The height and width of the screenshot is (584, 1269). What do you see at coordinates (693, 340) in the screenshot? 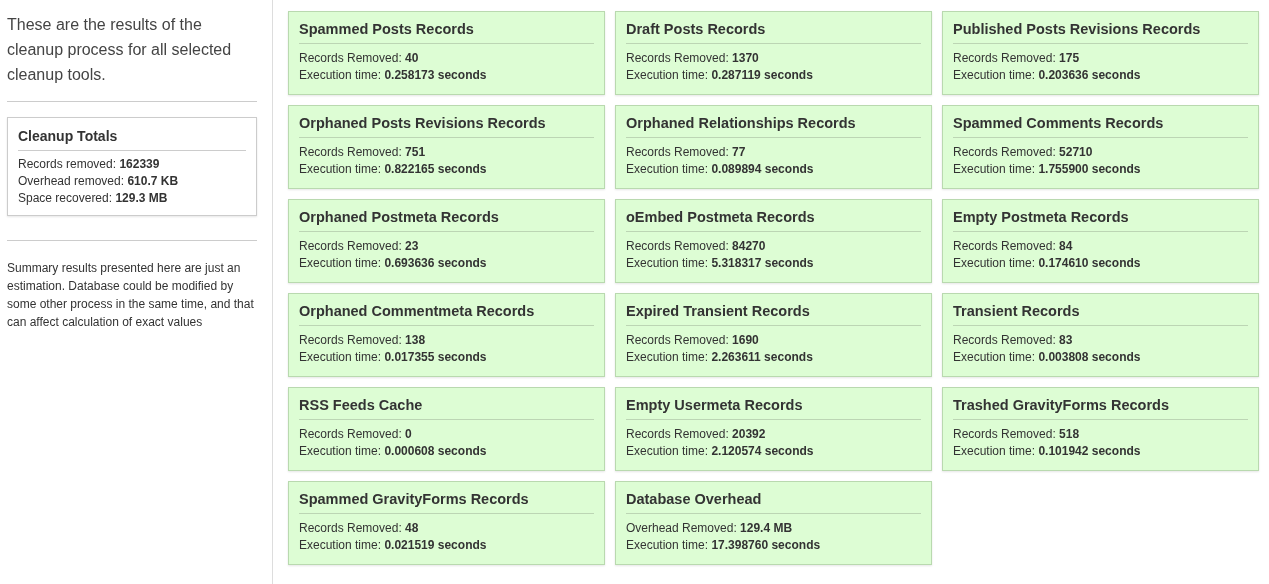
I see `result-line: Records Removed: 1690` at bounding box center [693, 340].